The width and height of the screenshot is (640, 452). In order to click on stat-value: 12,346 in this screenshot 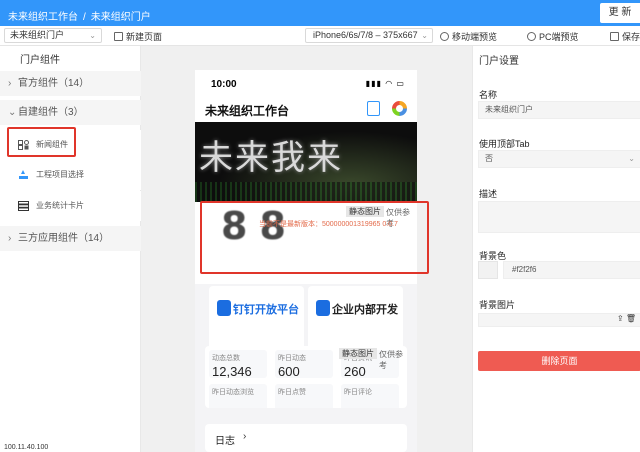, I will do `click(232, 371)`.